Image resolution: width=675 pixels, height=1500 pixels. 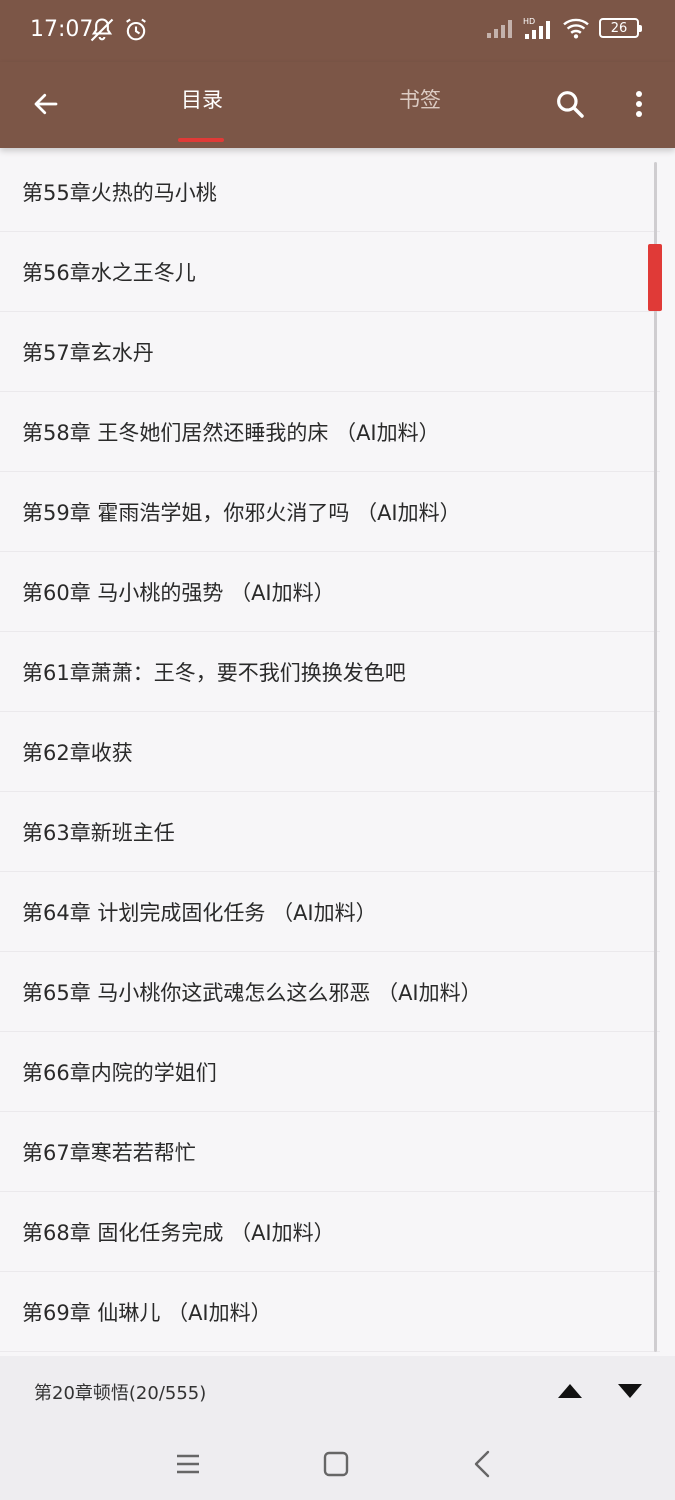 I want to click on nav-back-button, so click(x=482, y=1464).